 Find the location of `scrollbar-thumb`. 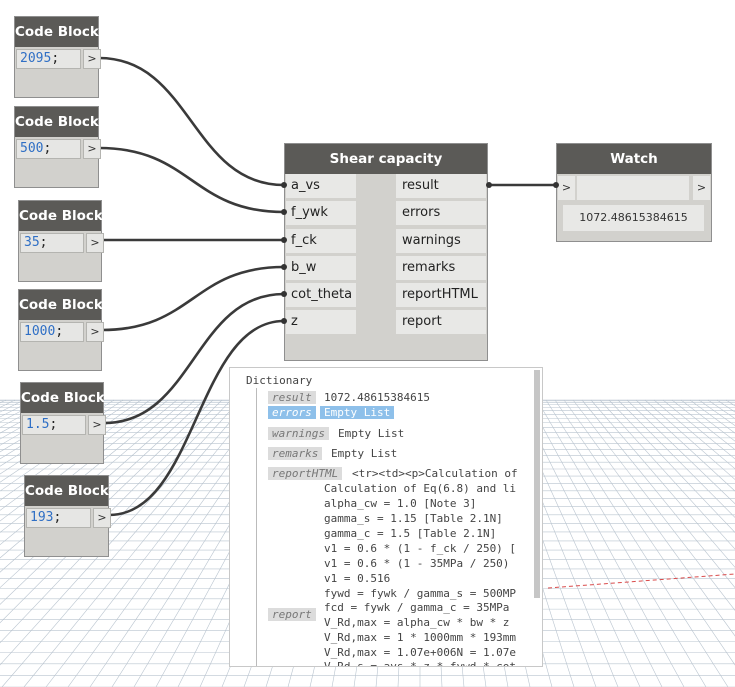

scrollbar-thumb is located at coordinates (537, 484).